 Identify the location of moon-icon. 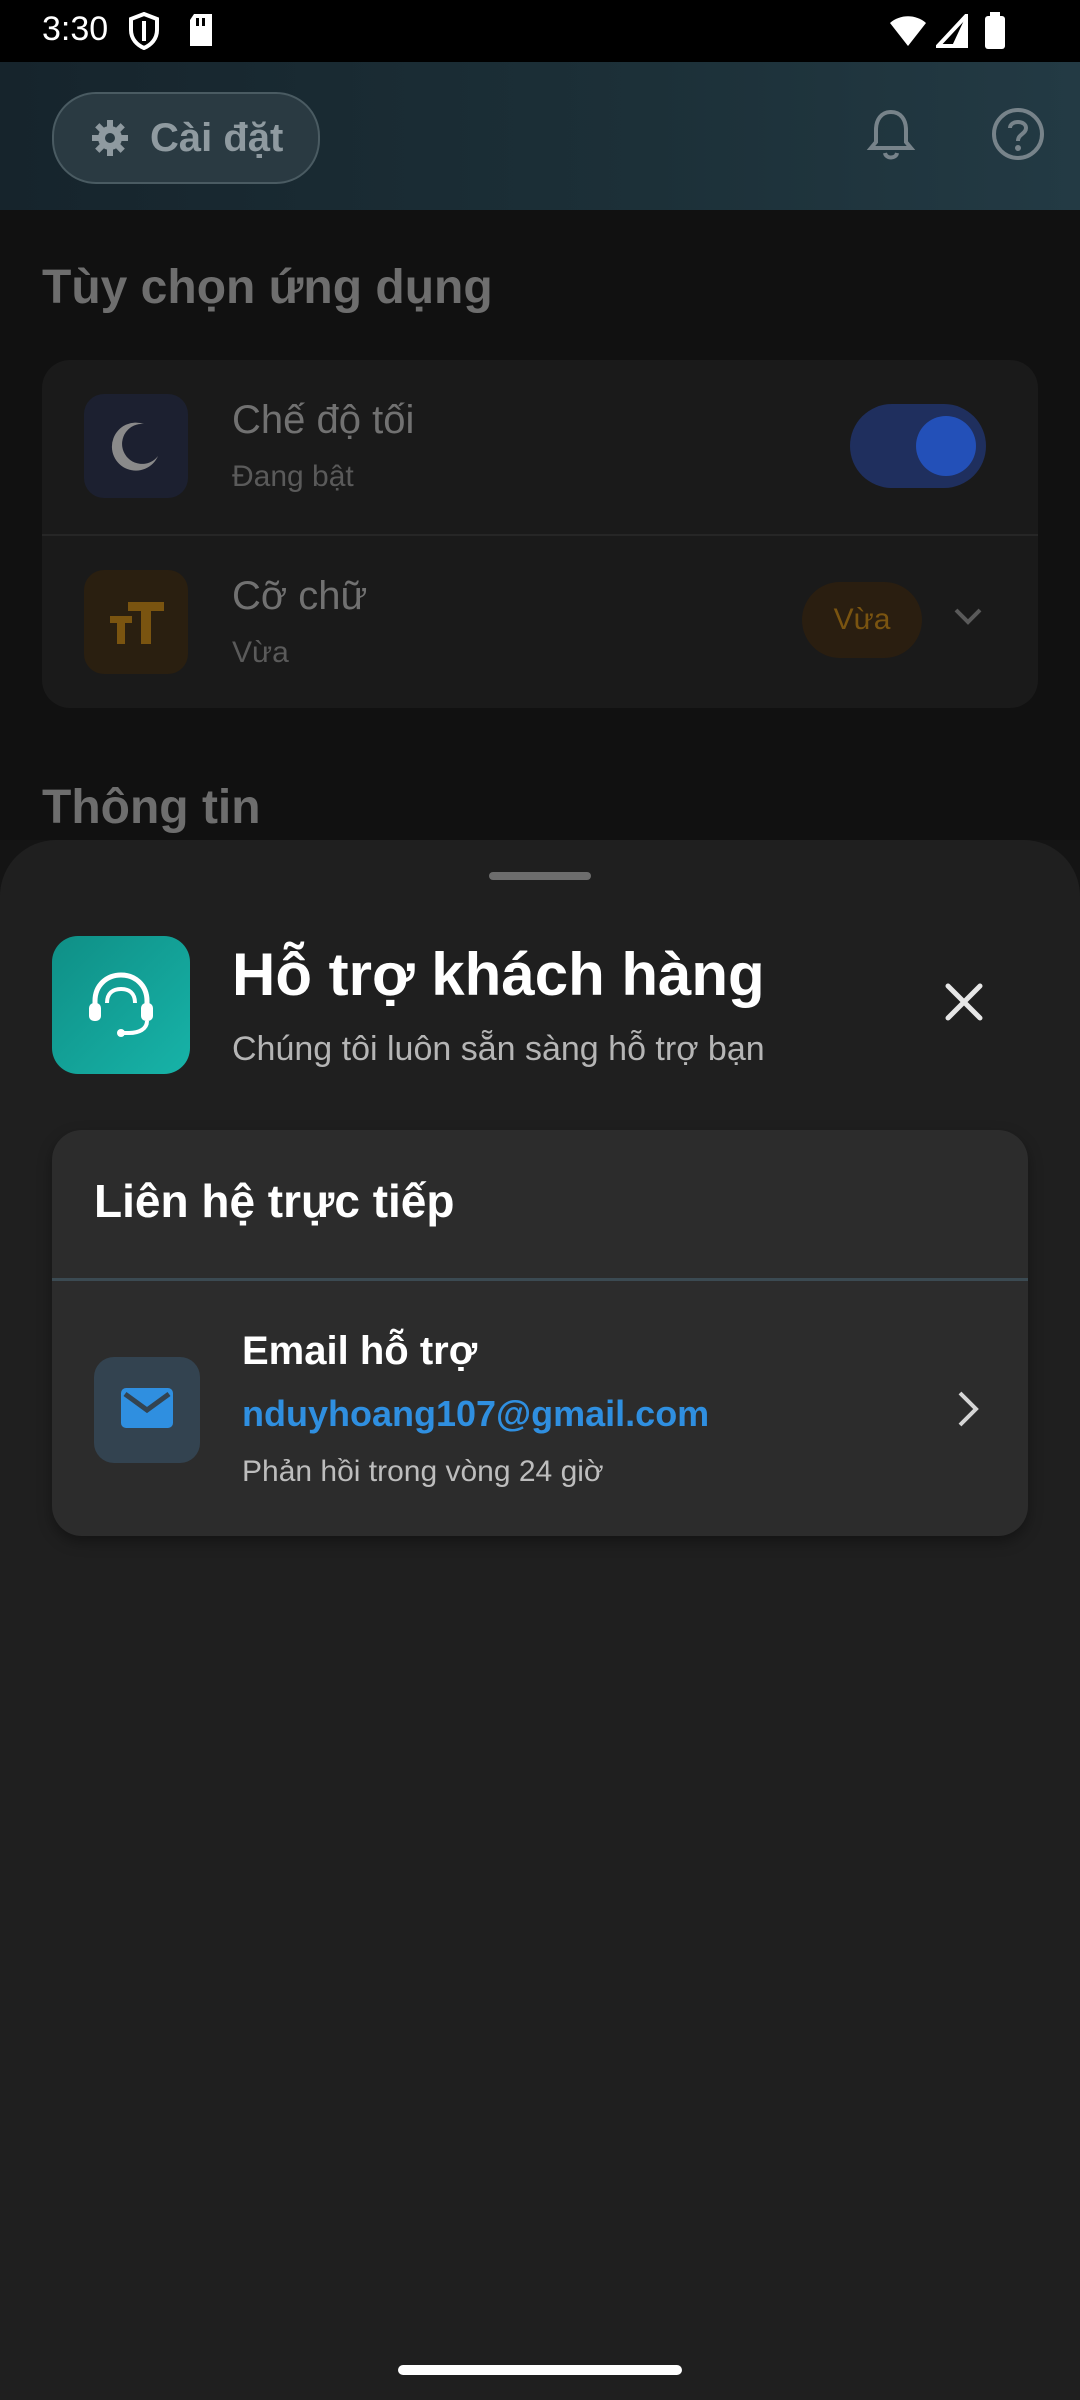
(136, 446).